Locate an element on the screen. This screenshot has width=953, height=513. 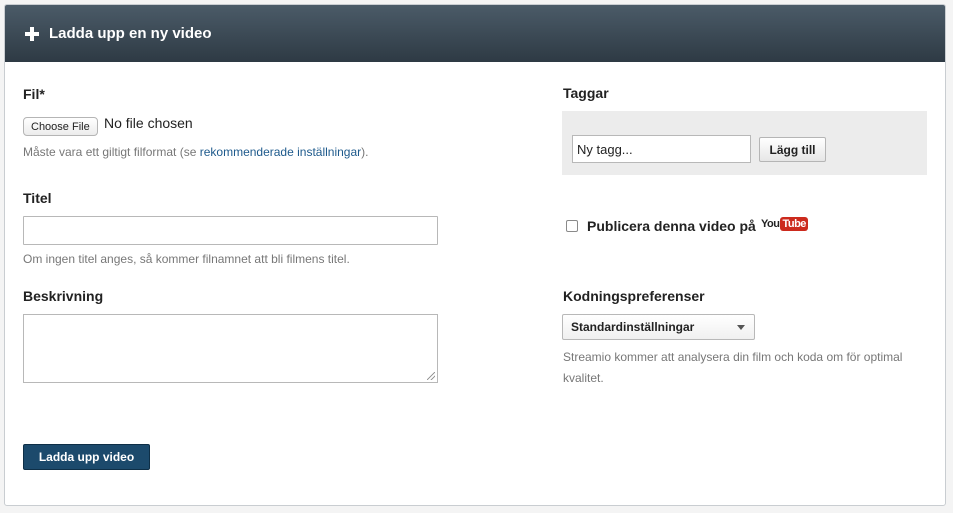
resize-grip-icon is located at coordinates (431, 376).